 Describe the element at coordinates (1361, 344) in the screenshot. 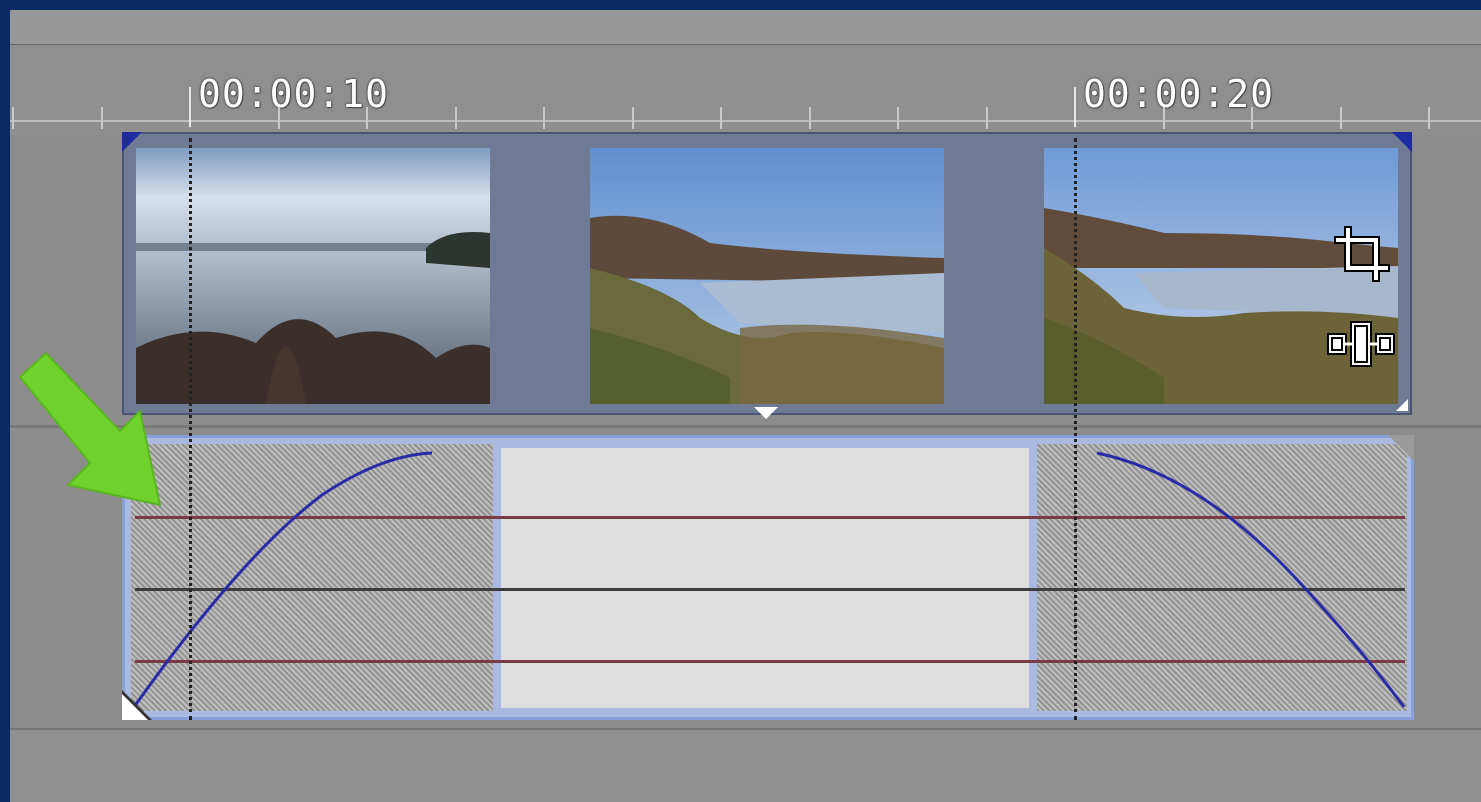

I see `event-pan-icon` at that location.